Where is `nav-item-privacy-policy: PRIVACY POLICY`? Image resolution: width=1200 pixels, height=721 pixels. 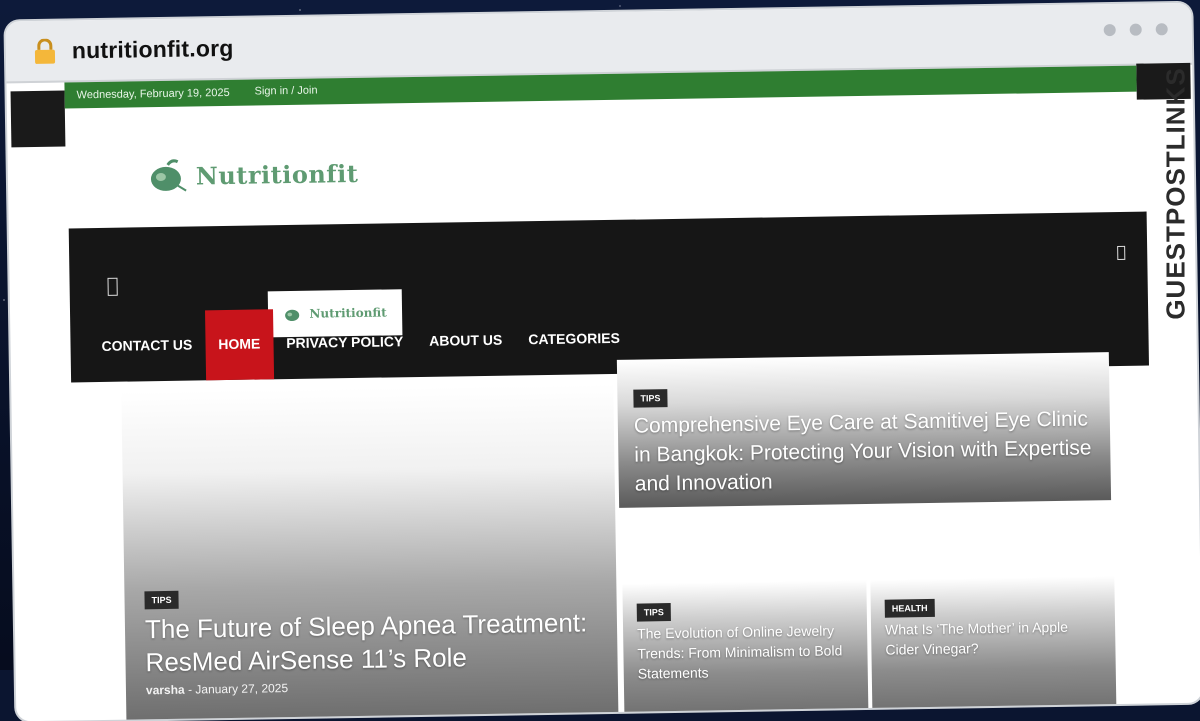 nav-item-privacy-policy: PRIVACY POLICY is located at coordinates (345, 343).